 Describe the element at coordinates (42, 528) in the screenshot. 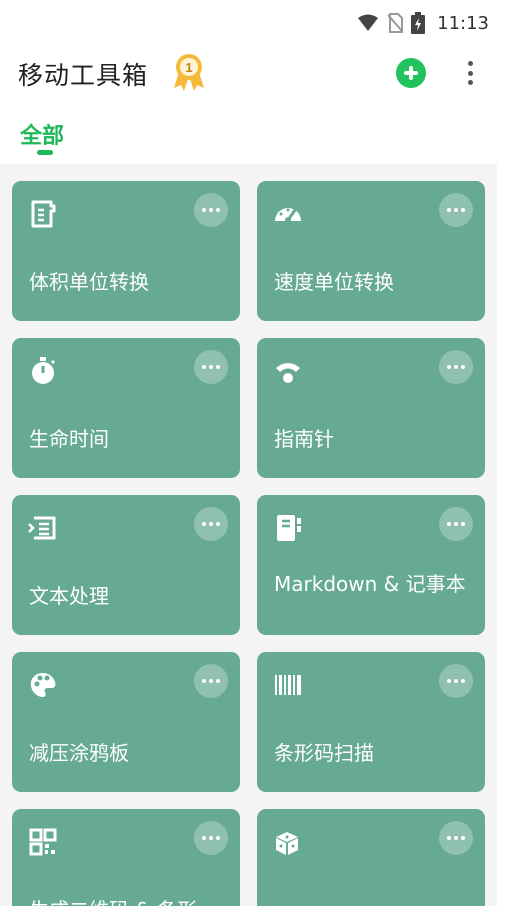

I see `text-edit-icon` at that location.